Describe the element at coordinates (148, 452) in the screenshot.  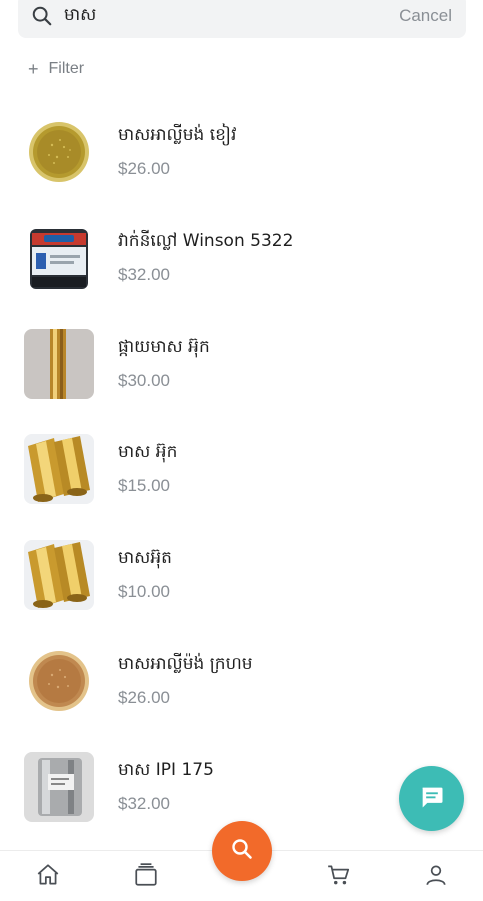
I see `product-name: មាស អ៊ុក` at that location.